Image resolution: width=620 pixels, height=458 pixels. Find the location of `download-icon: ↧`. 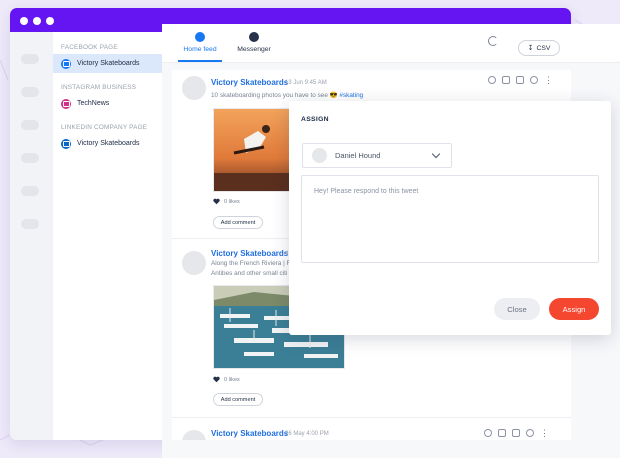

download-icon: ↧ is located at coordinates (530, 48).